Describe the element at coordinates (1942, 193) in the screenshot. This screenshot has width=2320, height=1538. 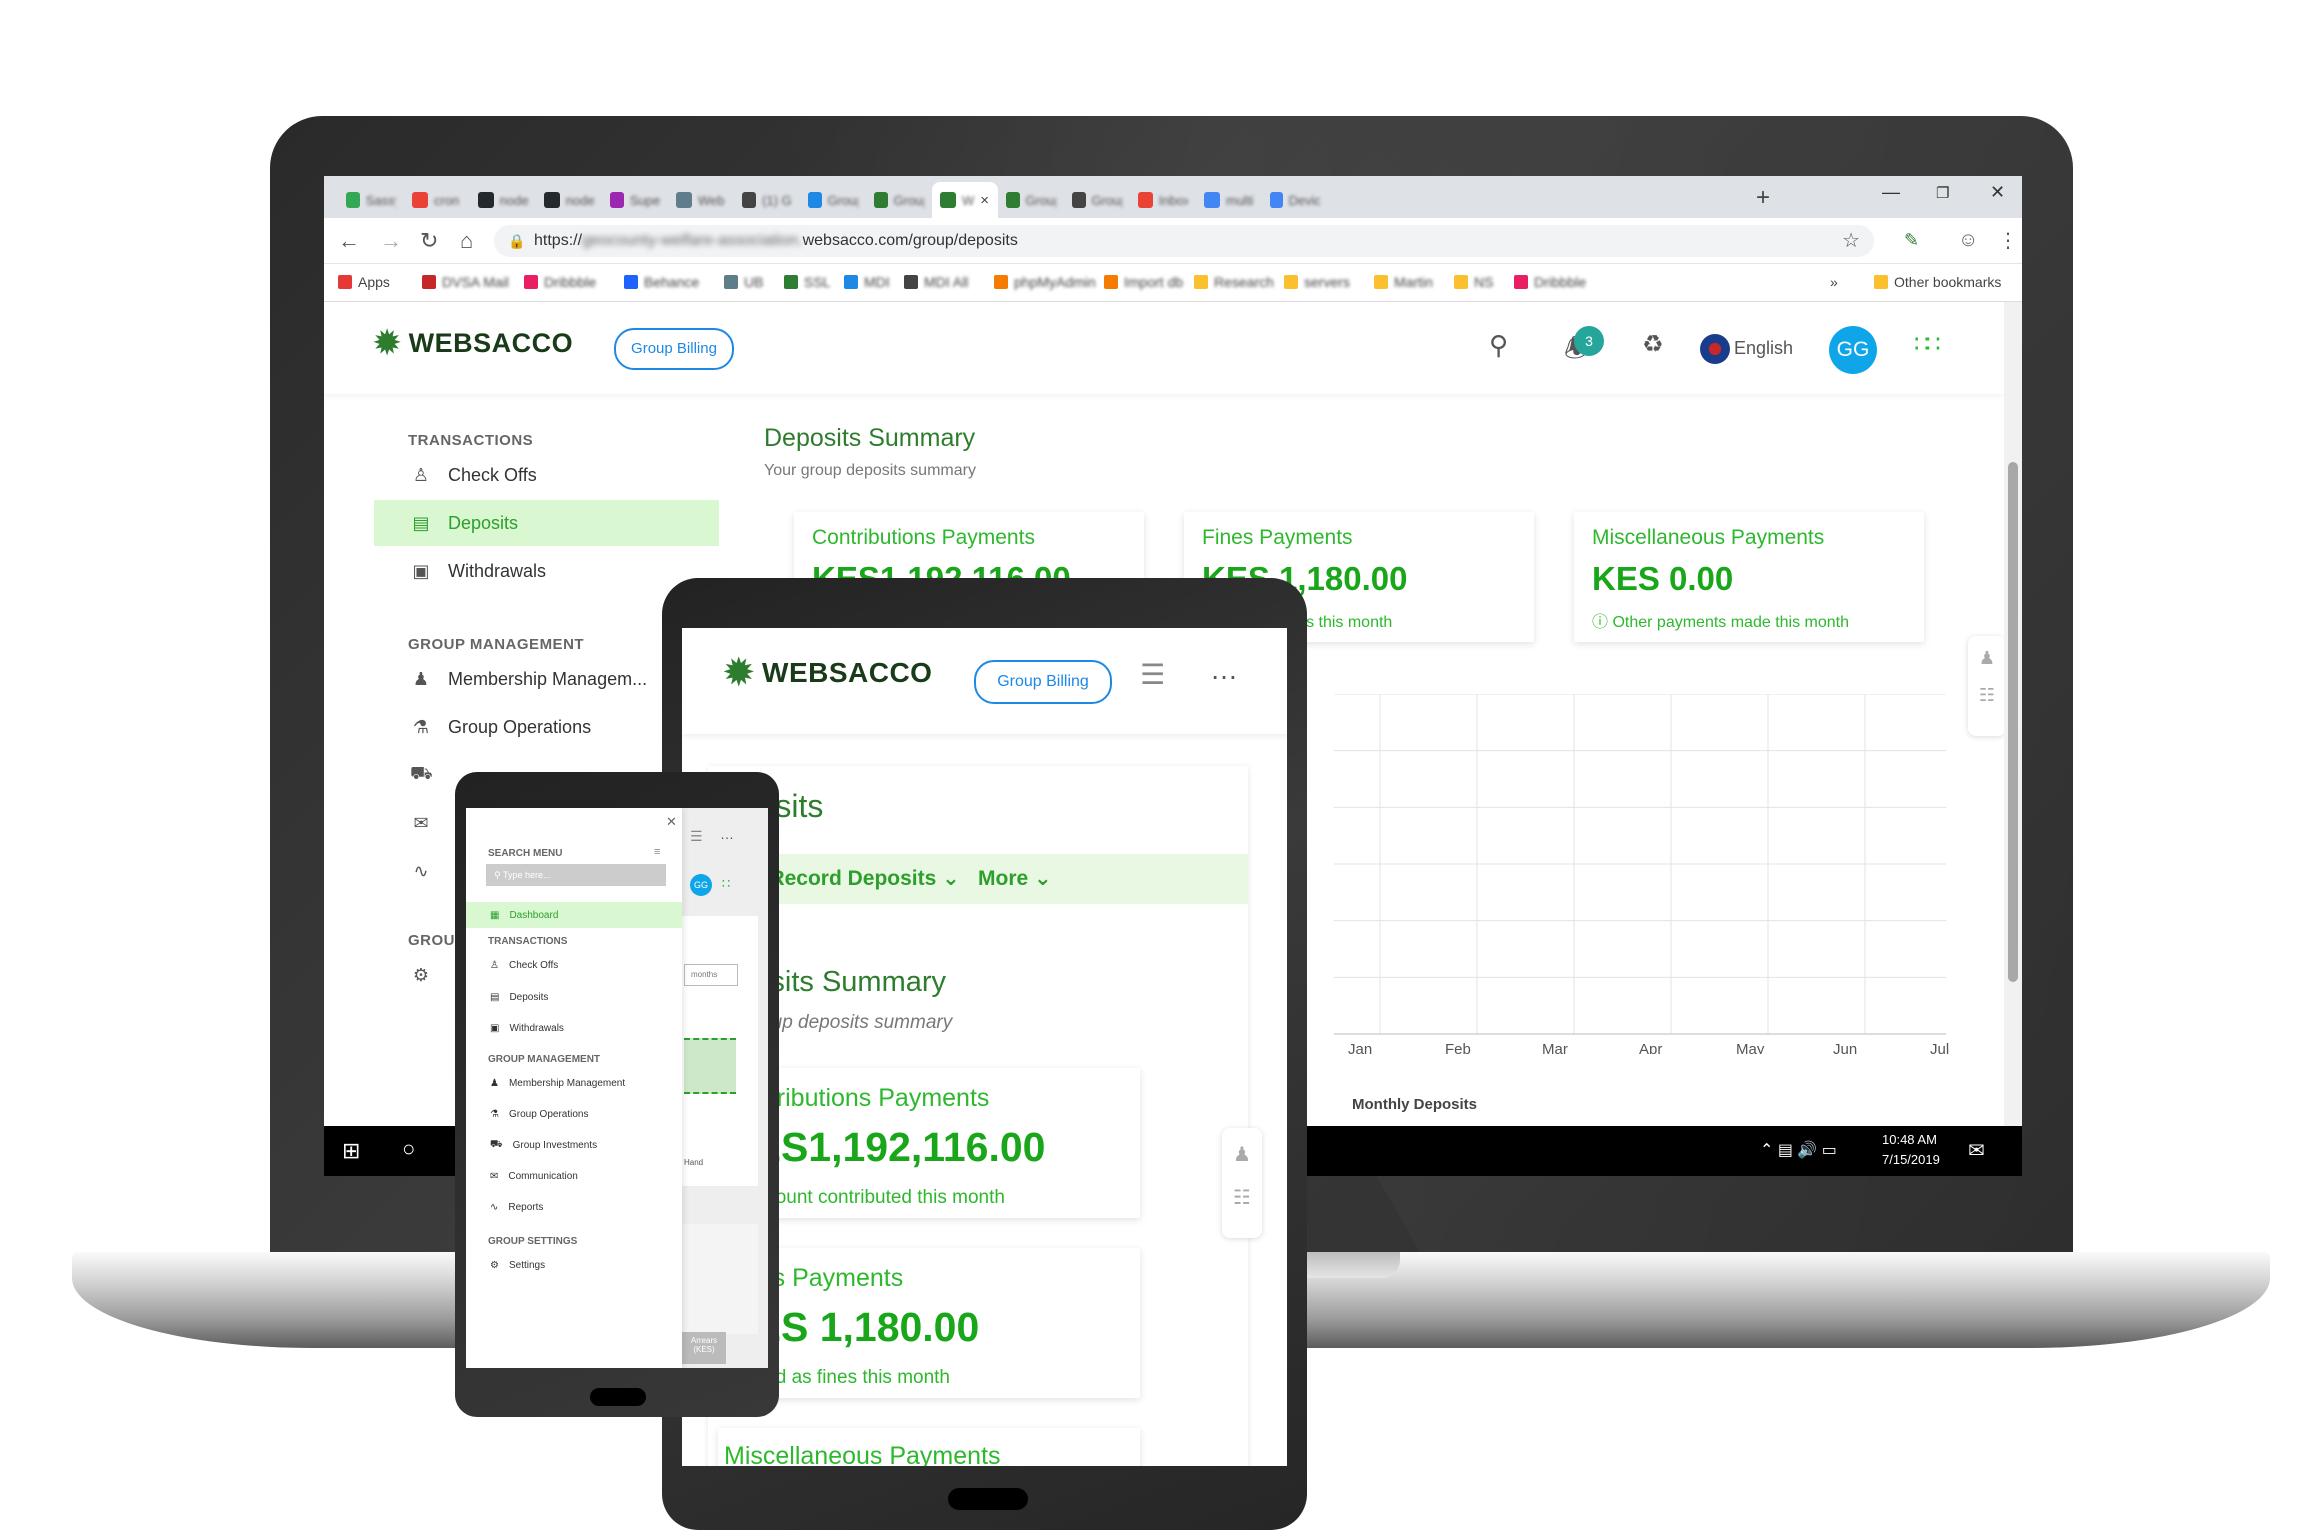
I see `restore-button: ❐` at that location.